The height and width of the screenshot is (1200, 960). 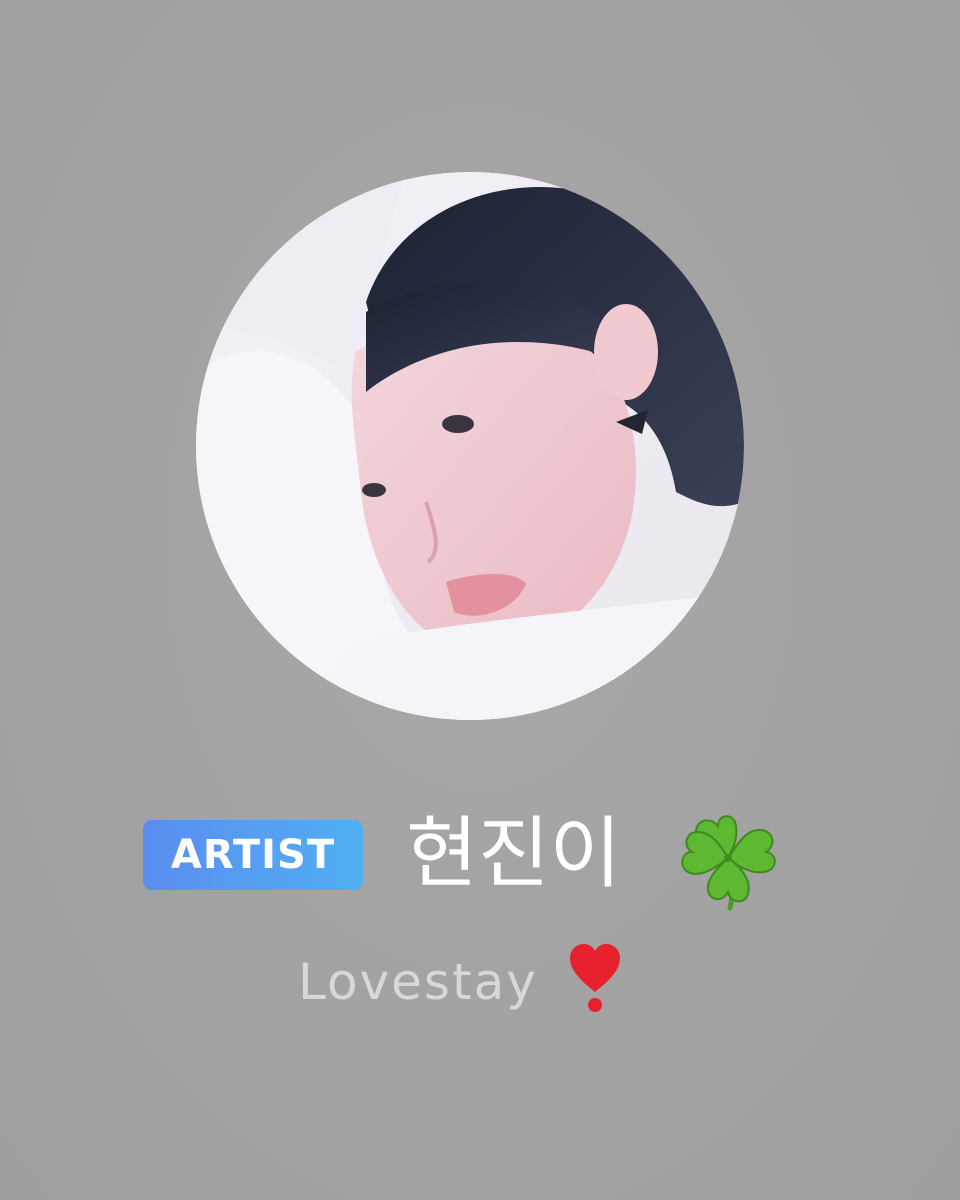 I want to click on status-message: Lovestay, so click(x=418, y=982).